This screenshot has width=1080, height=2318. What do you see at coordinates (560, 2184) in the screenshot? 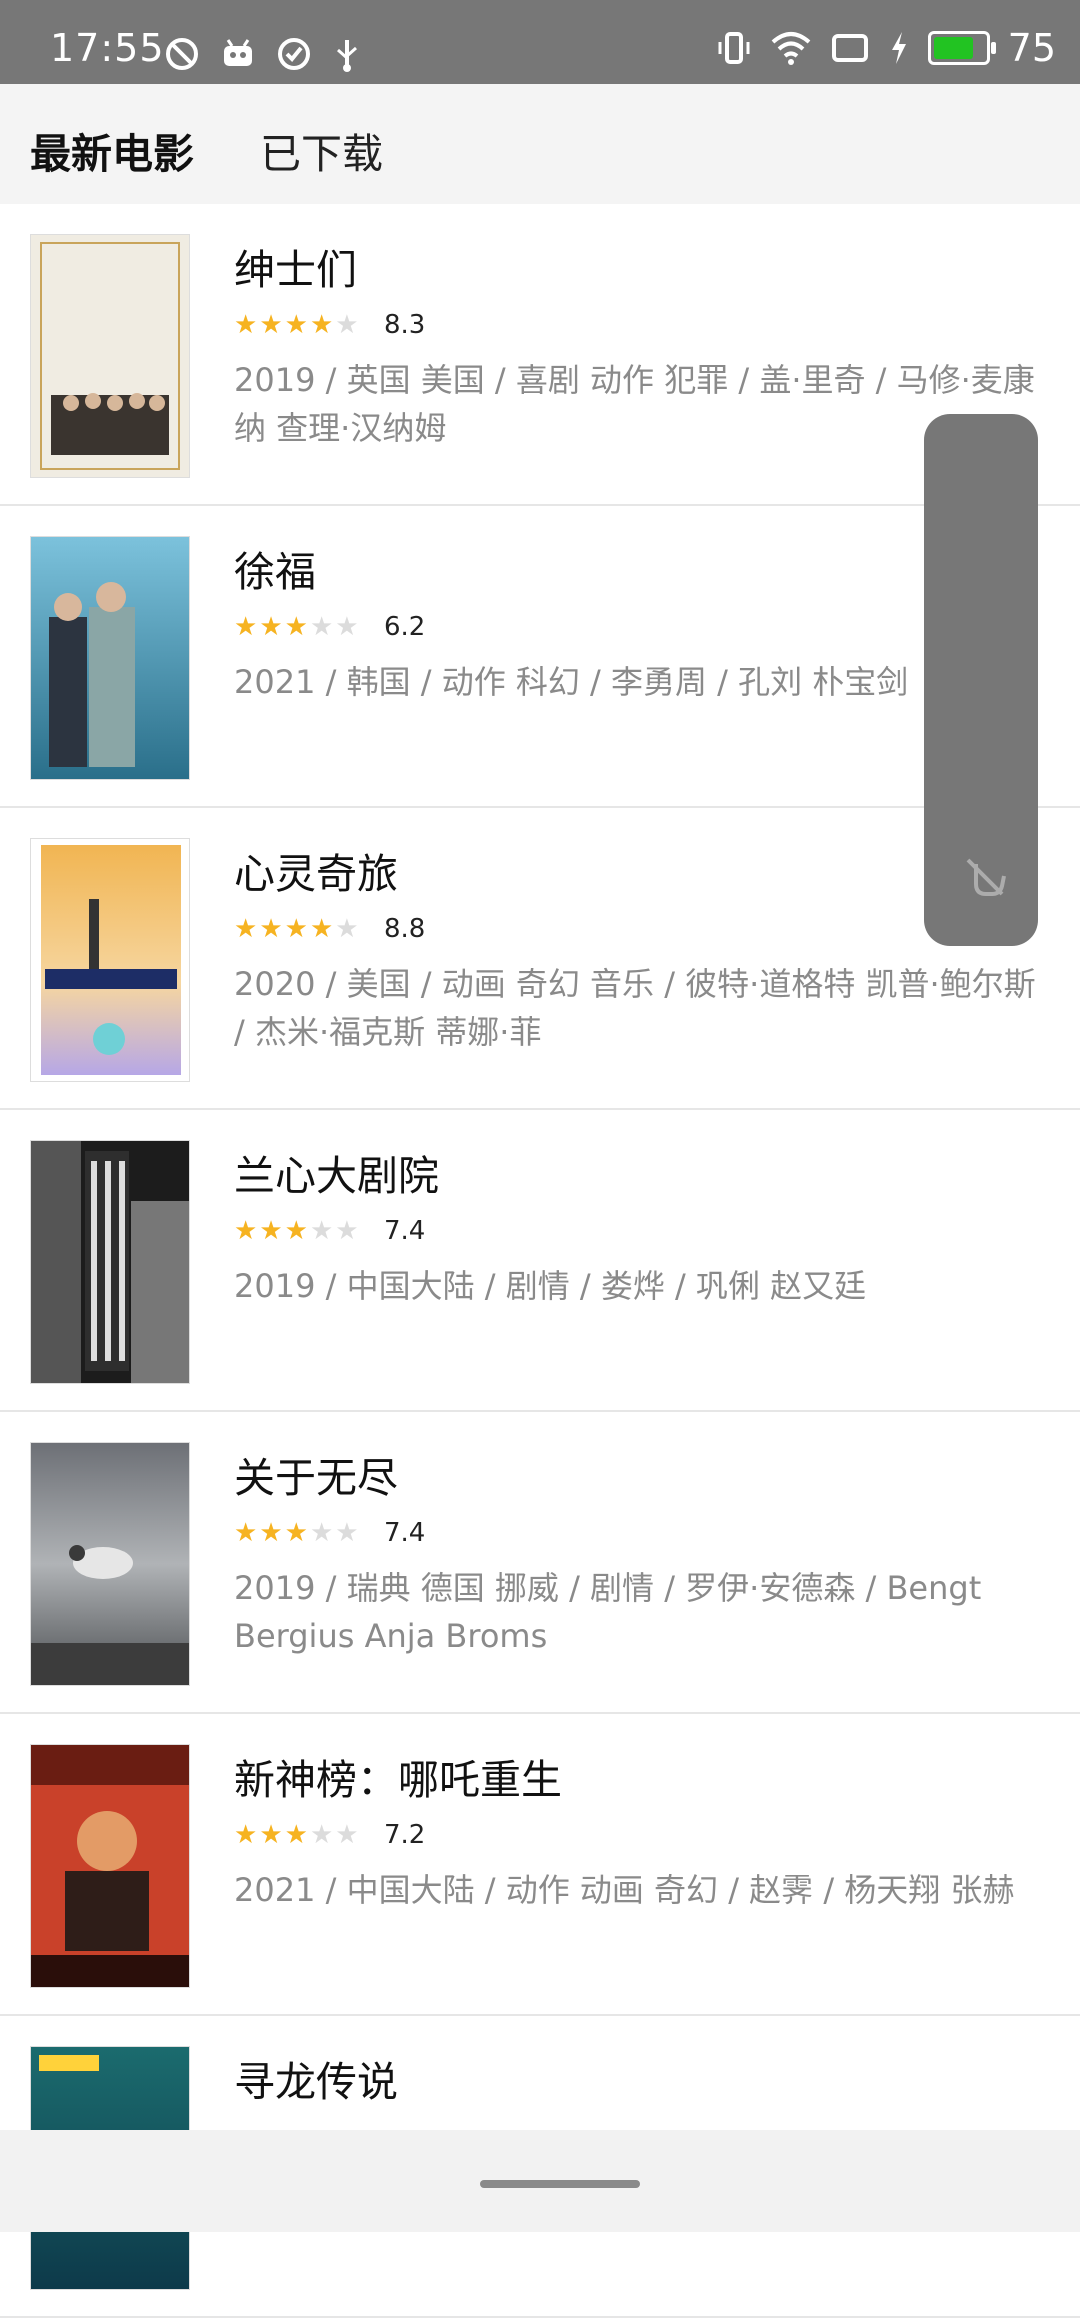
I see `home-gesture-handle` at bounding box center [560, 2184].